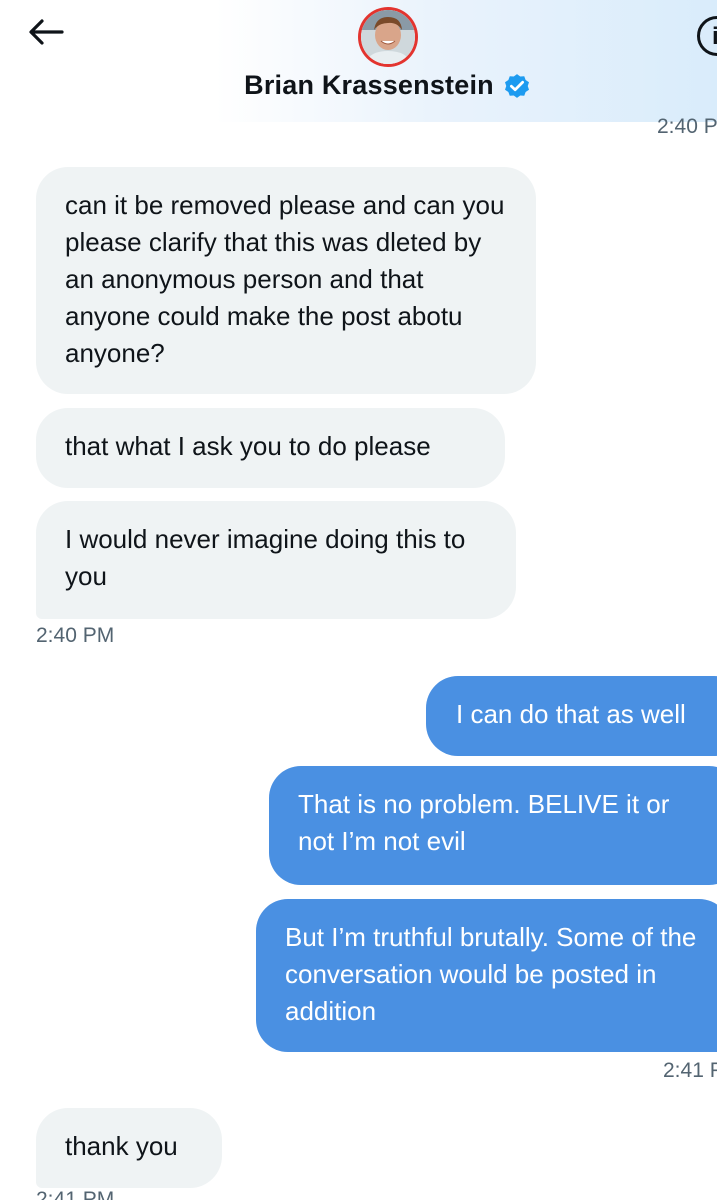 This screenshot has height=1200, width=717. I want to click on message-bubble-outgoing: I can do that as well, so click(571, 716).